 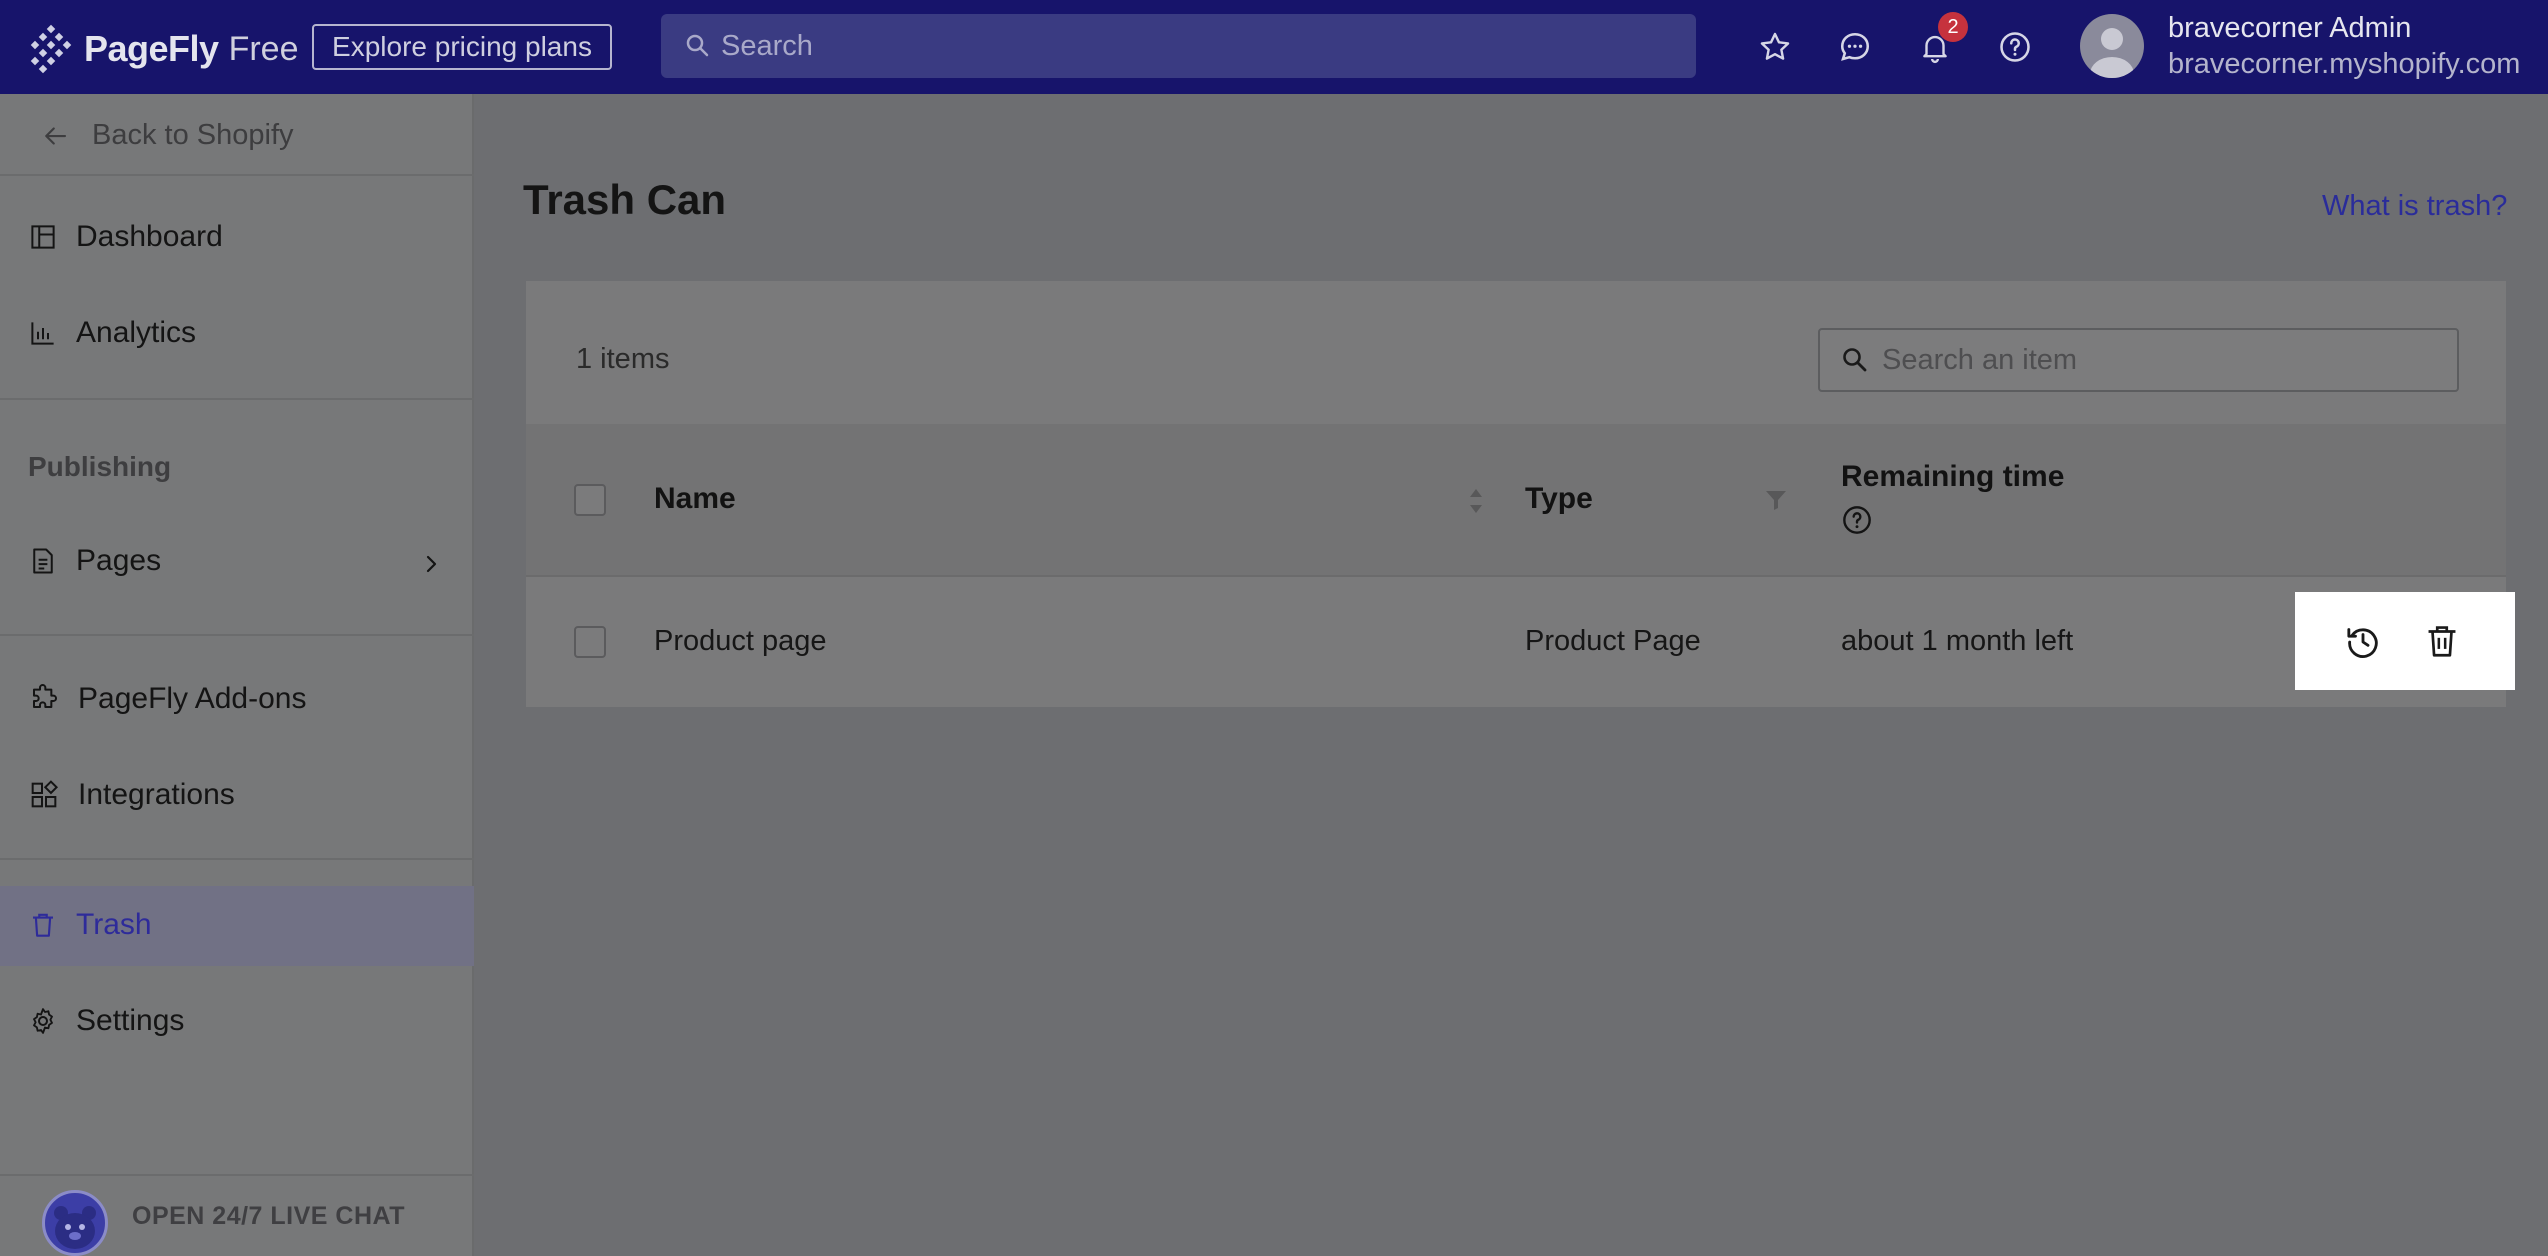 What do you see at coordinates (1980, 359) in the screenshot?
I see `search-item-placeholder: Search an item` at bounding box center [1980, 359].